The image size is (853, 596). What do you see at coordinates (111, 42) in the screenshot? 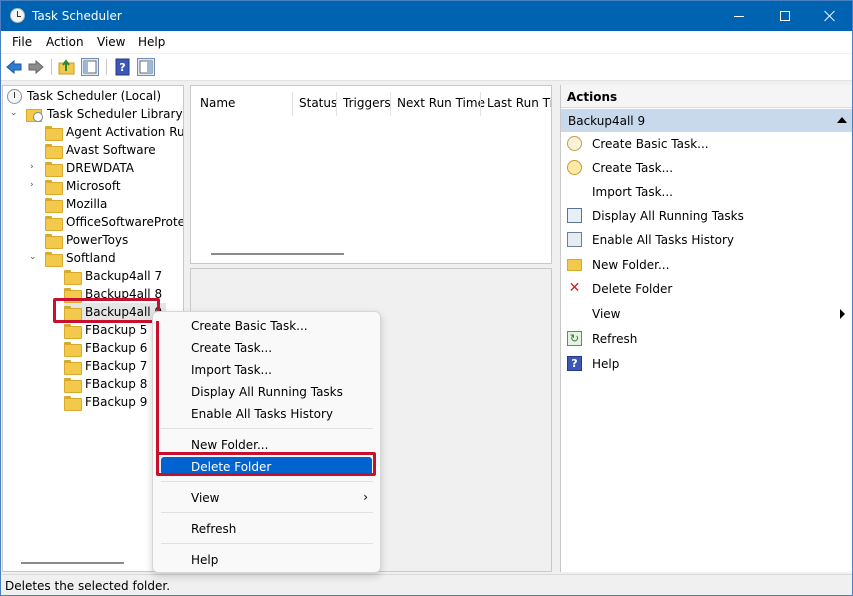
I see `menu-view: View` at bounding box center [111, 42].